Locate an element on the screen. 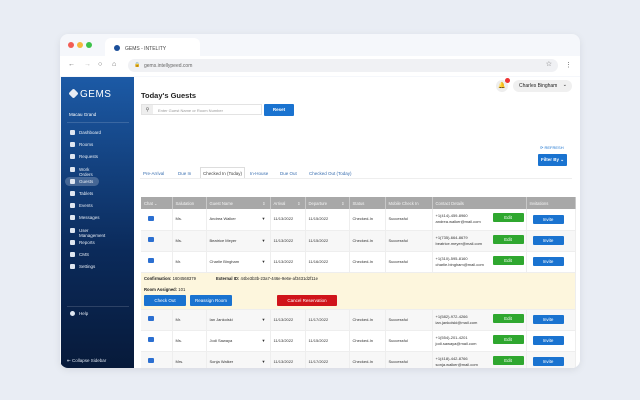  maximize-window-button is located at coordinates (89, 45).